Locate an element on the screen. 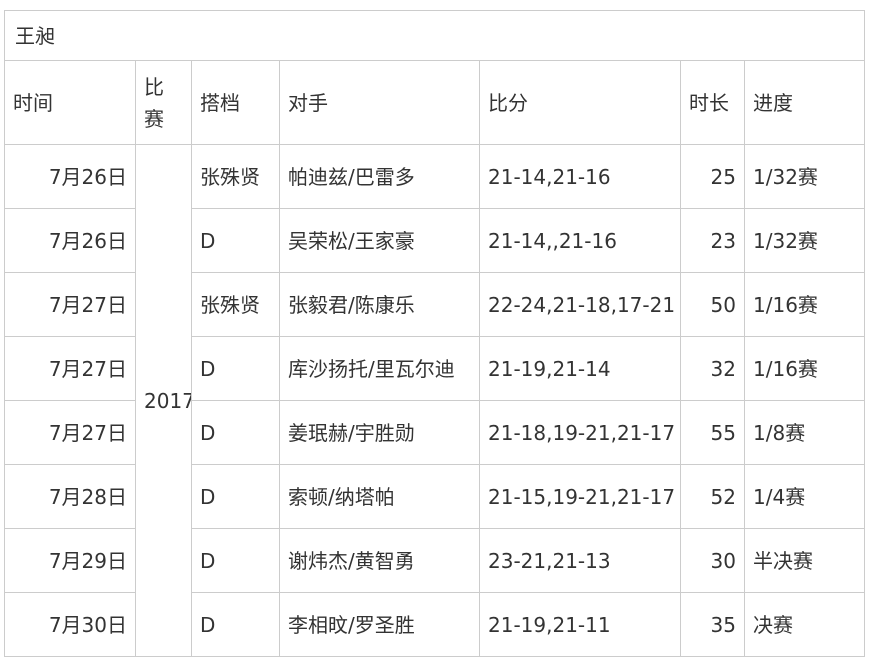 Image resolution: width=874 pixels, height=667 pixels. cell-date: 7月29日 is located at coordinates (70, 560).